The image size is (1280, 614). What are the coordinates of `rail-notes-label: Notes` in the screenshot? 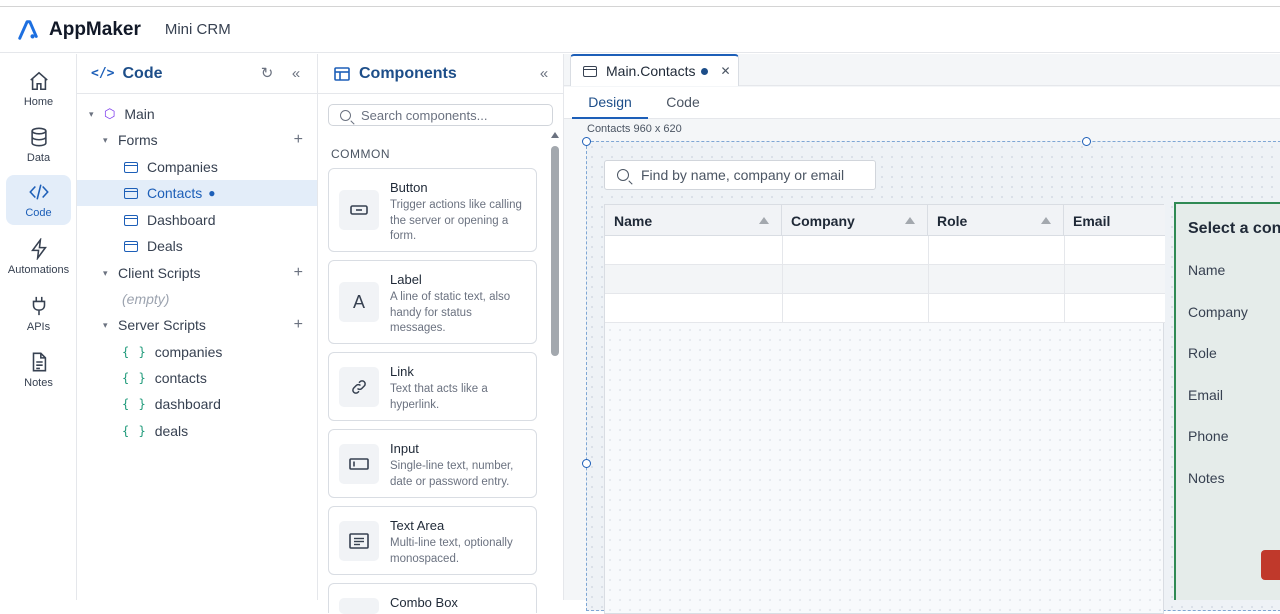 It's located at (38, 383).